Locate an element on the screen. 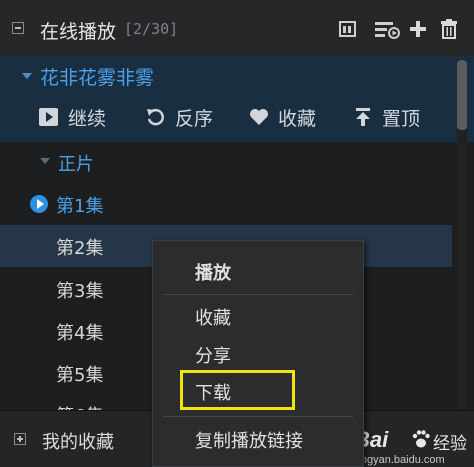  panel-title: 在线播放 is located at coordinates (78, 32).